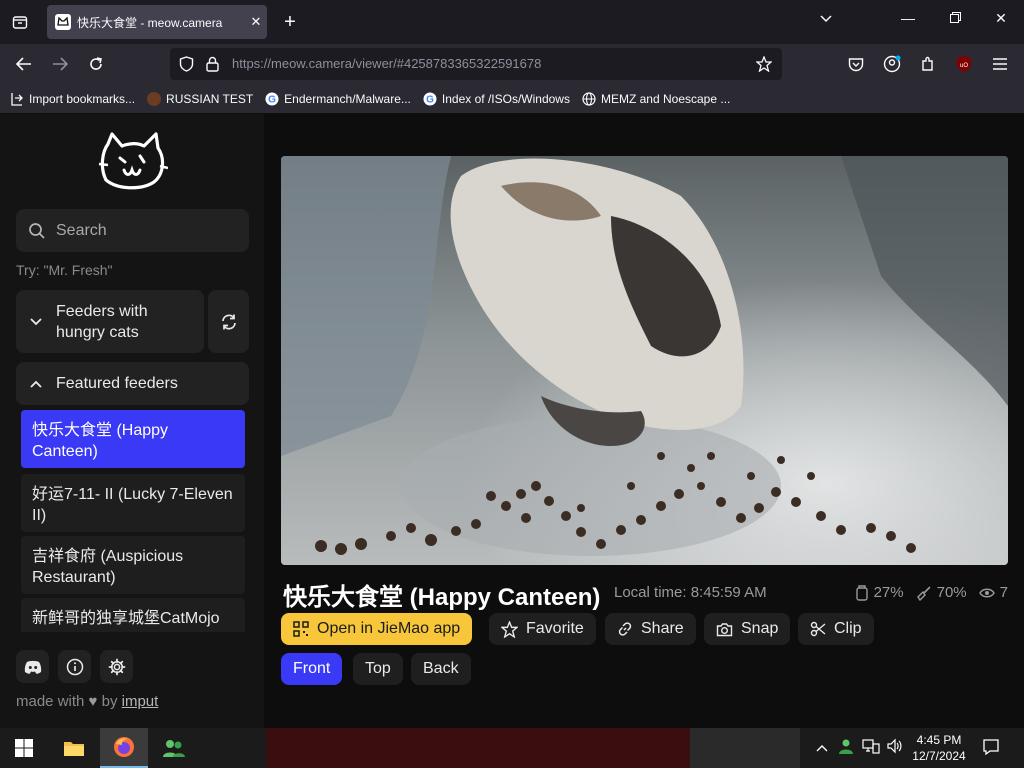  I want to click on ublock-origin-icon: uO, so click(964, 64).